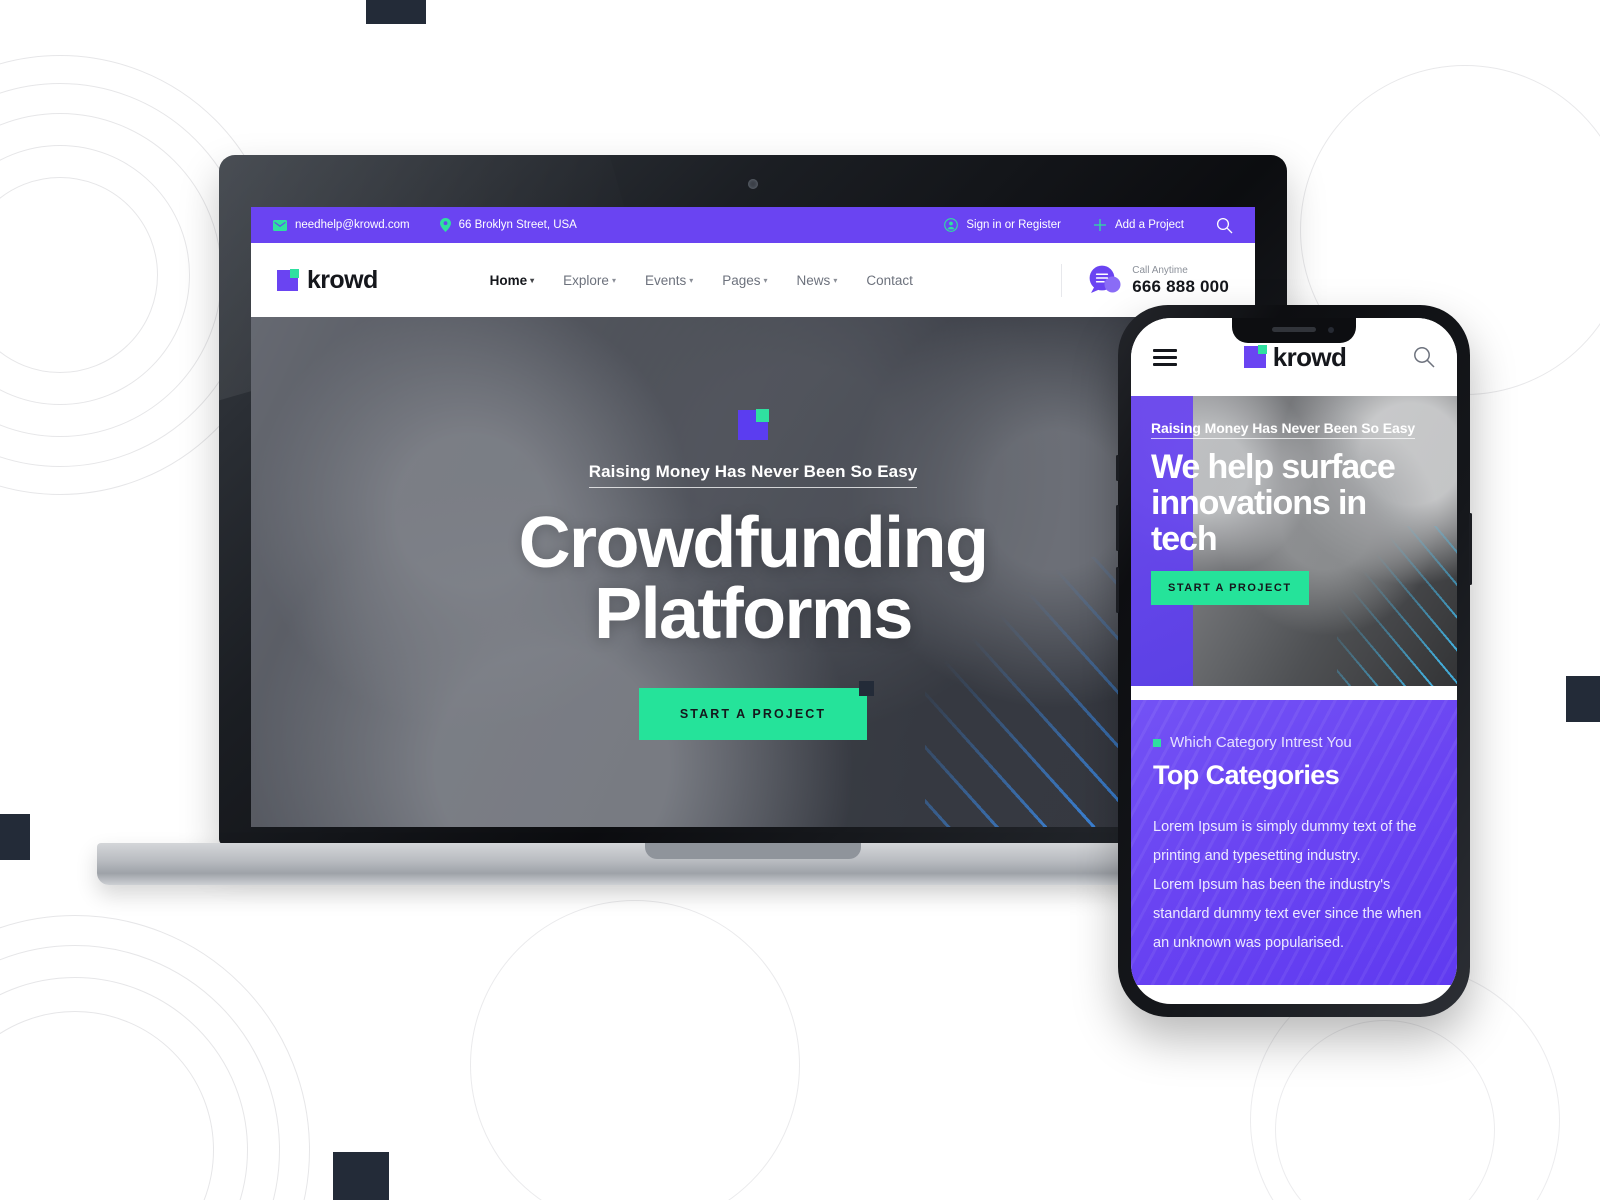 This screenshot has width=1600, height=1200. Describe the element at coordinates (1424, 357) in the screenshot. I see `mobile-search-button` at that location.